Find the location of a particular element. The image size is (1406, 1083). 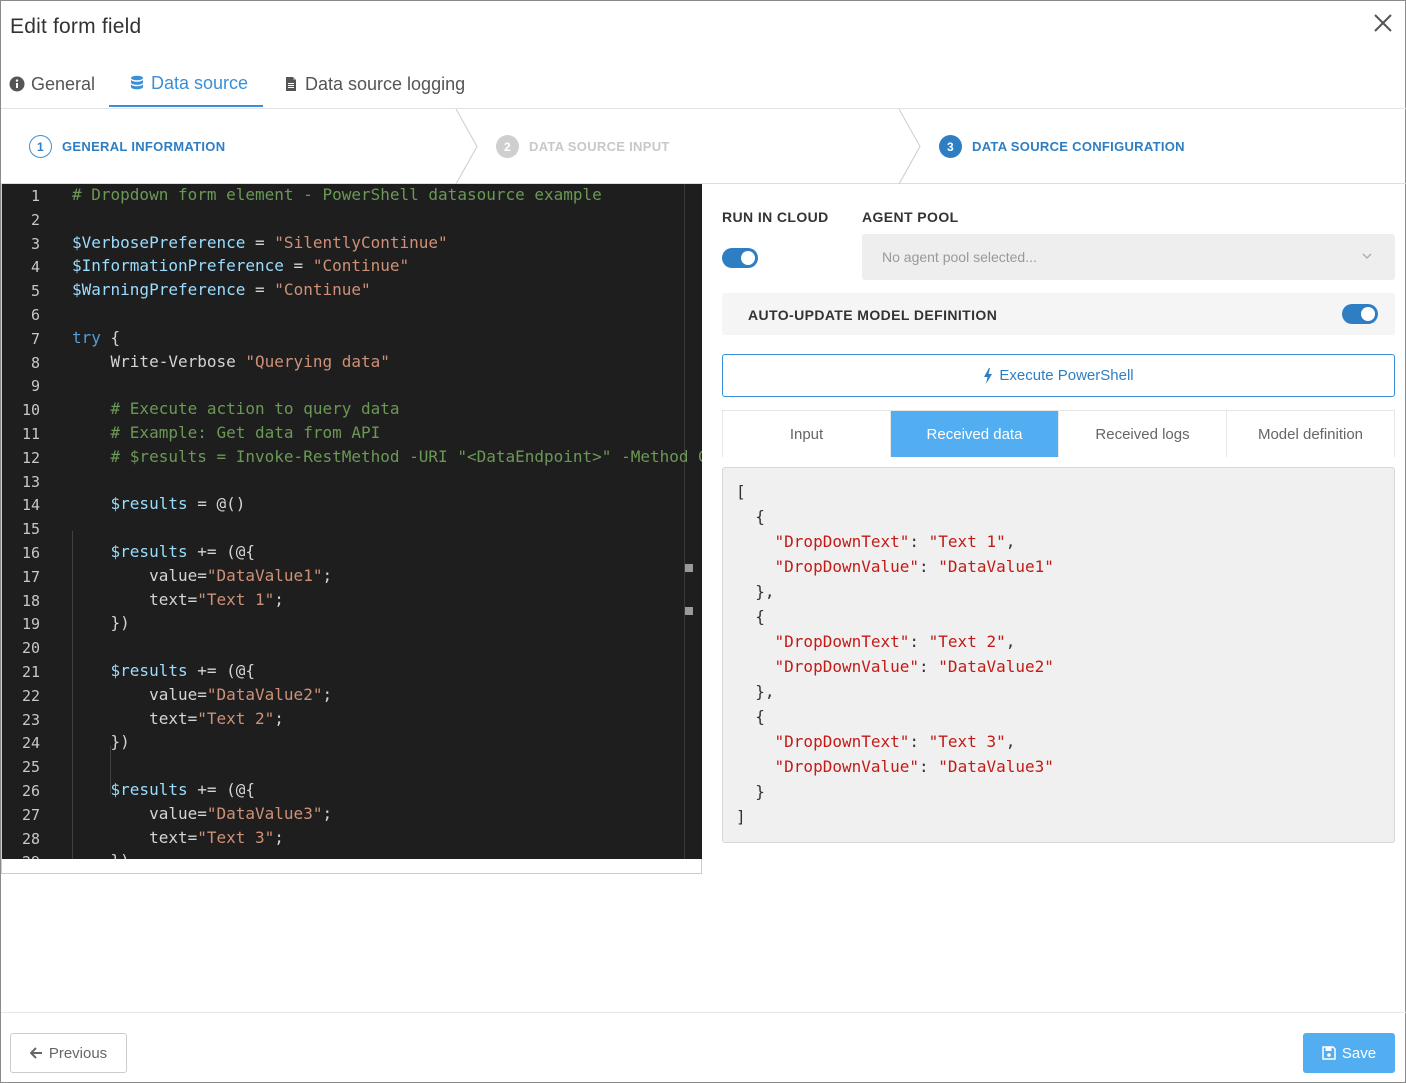

dialog-title: Edit form field is located at coordinates (76, 26).